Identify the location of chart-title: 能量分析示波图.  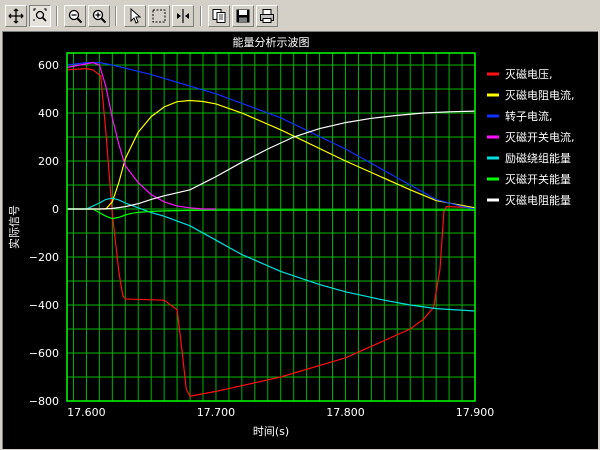
(271, 42).